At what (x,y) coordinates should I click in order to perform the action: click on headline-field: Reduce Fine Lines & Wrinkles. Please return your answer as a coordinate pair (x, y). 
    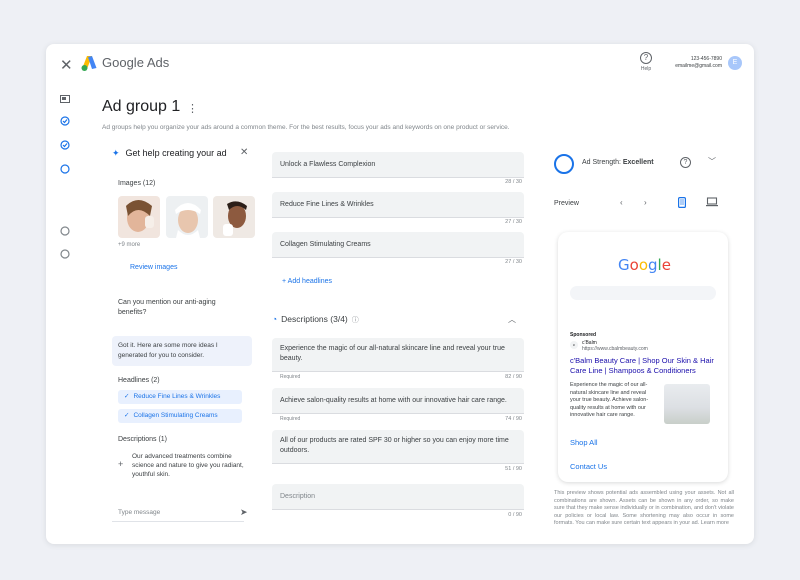
    Looking at the image, I should click on (398, 205).